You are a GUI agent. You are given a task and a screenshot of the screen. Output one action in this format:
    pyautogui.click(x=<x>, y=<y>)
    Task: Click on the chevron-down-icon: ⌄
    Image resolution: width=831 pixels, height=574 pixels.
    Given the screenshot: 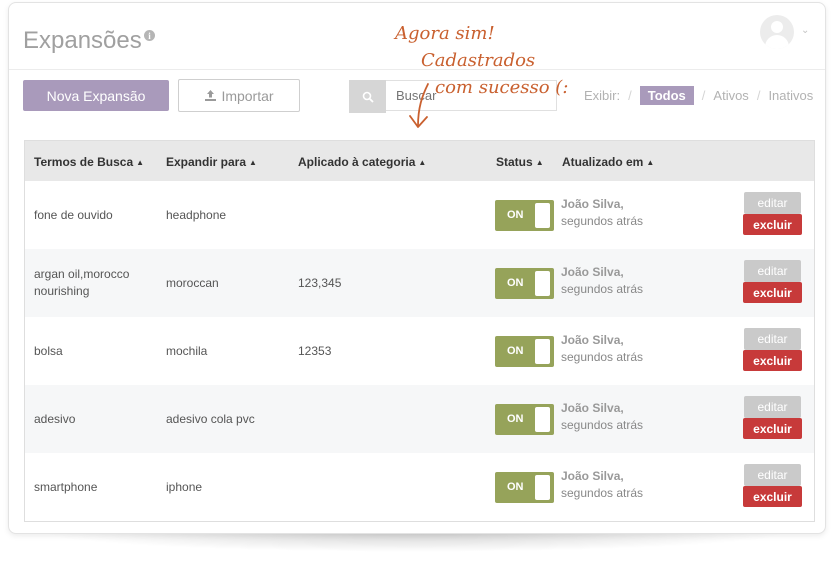 What is the action you would take?
    pyautogui.click(x=805, y=30)
    